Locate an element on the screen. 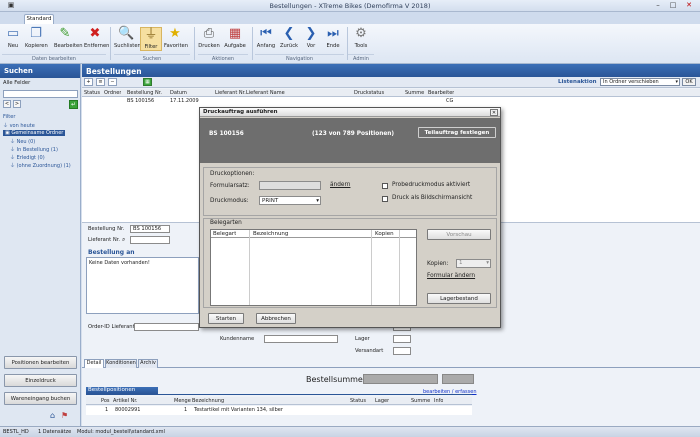  positionen-bearbeiten-button: Positionen bearbeiten is located at coordinates (40, 362).